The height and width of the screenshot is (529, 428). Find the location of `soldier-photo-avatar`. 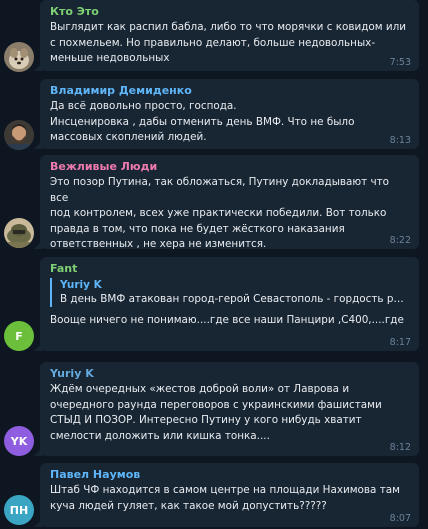

soldier-photo-avatar is located at coordinates (19, 233).